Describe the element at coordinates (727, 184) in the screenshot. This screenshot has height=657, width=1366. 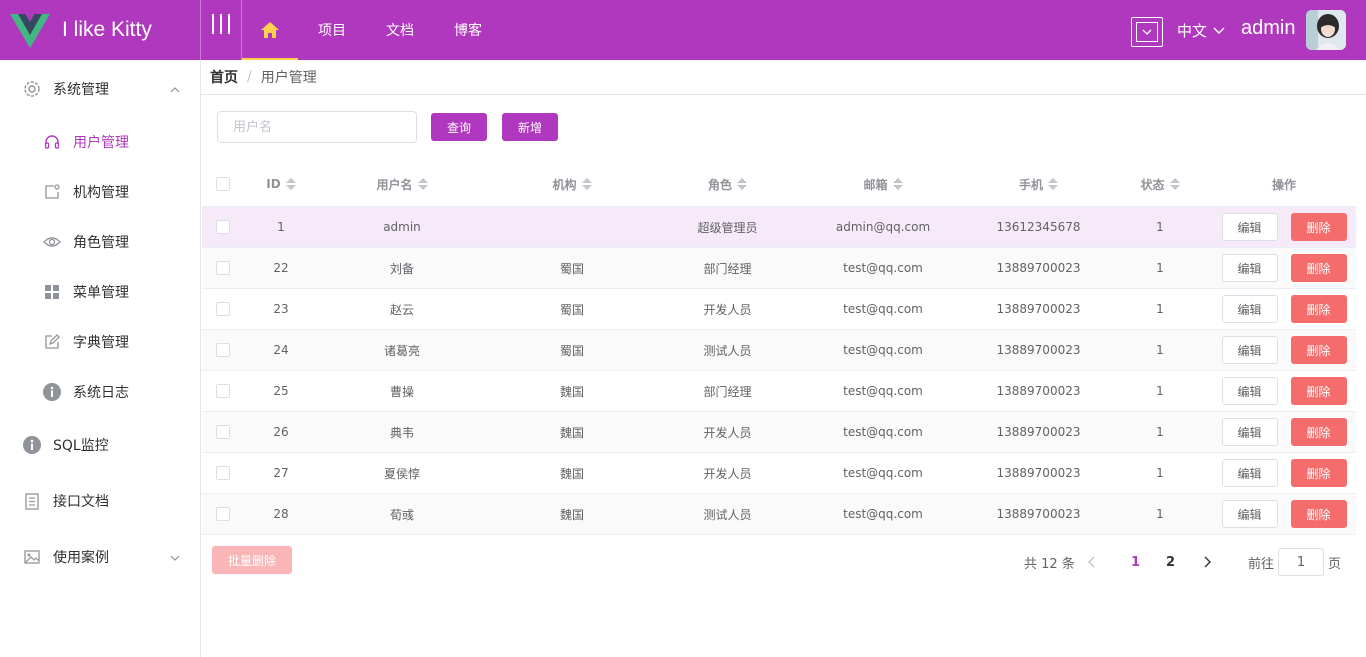
I see `column-header-role: 角色` at that location.